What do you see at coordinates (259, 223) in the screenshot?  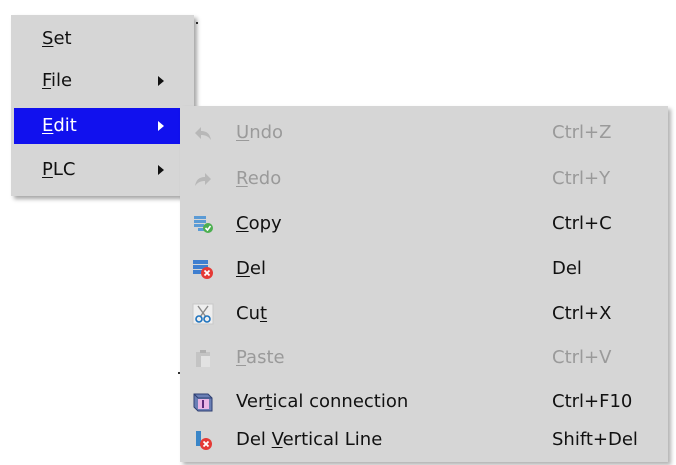 I see `menu-item-label: Copy` at bounding box center [259, 223].